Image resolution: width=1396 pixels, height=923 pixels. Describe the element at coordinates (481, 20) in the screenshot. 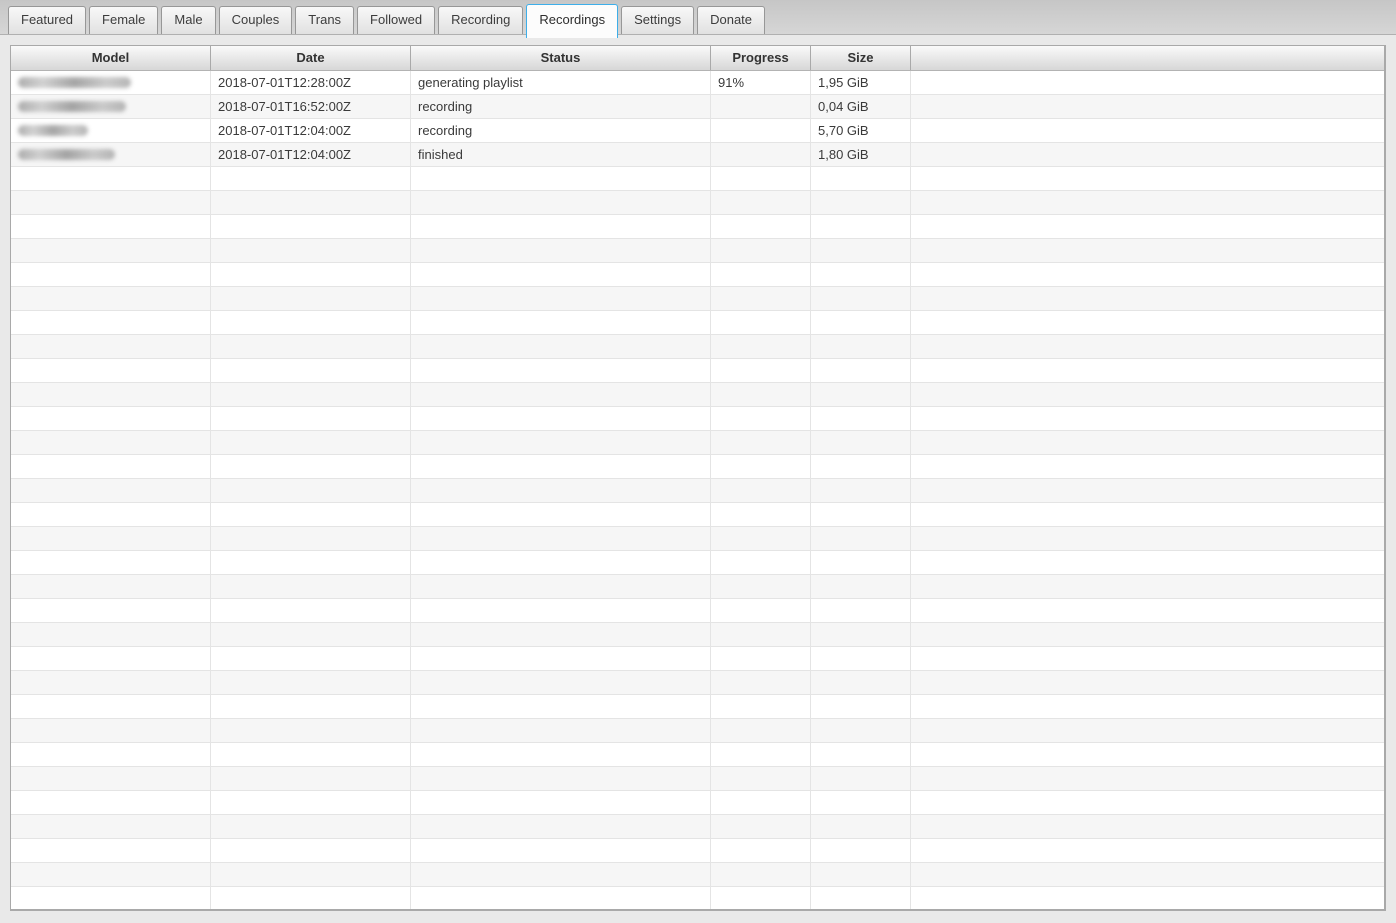

I see `tab-recording: Recording` at that location.